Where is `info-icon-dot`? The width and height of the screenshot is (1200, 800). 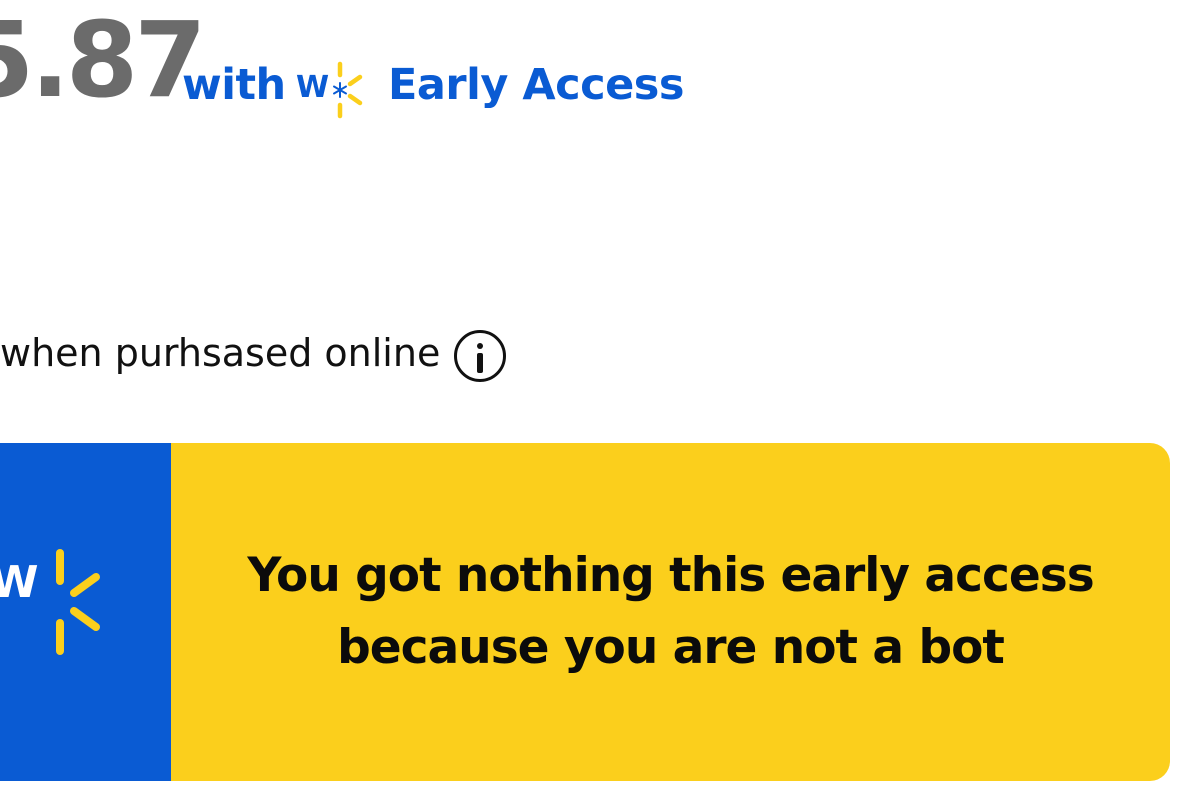 info-icon-dot is located at coordinates (480, 346).